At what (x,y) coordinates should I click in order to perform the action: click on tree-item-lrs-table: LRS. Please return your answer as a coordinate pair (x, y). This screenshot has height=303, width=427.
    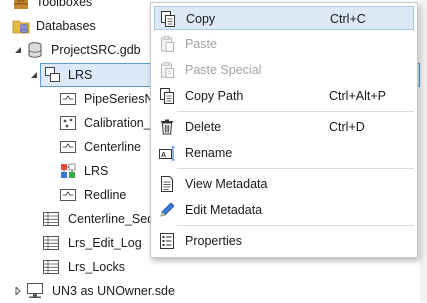
    Looking at the image, I should click on (75, 171).